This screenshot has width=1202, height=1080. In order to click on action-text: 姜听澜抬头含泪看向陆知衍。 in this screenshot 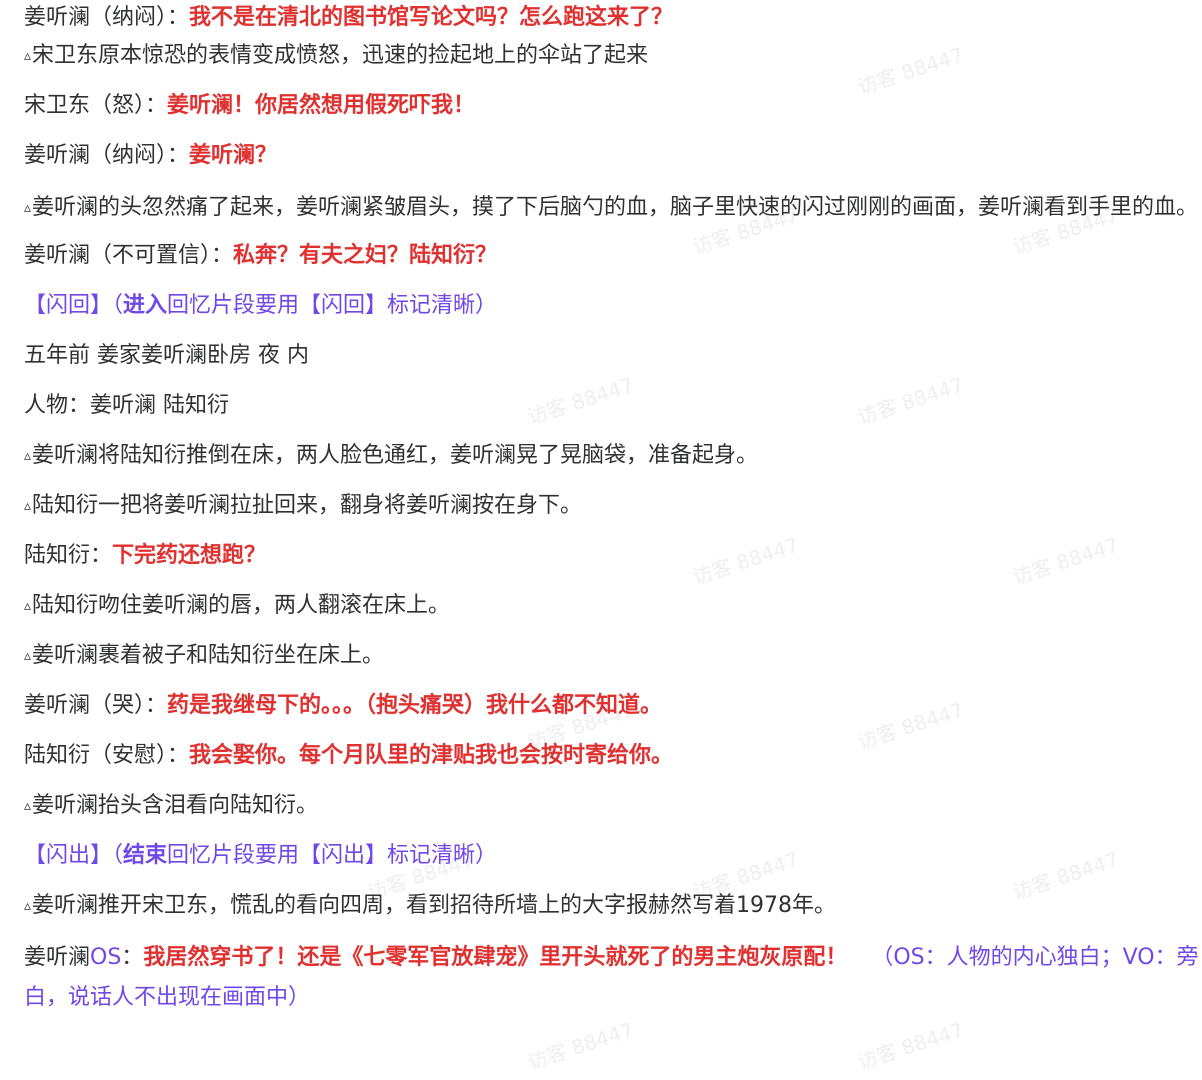, I will do `click(175, 805)`.